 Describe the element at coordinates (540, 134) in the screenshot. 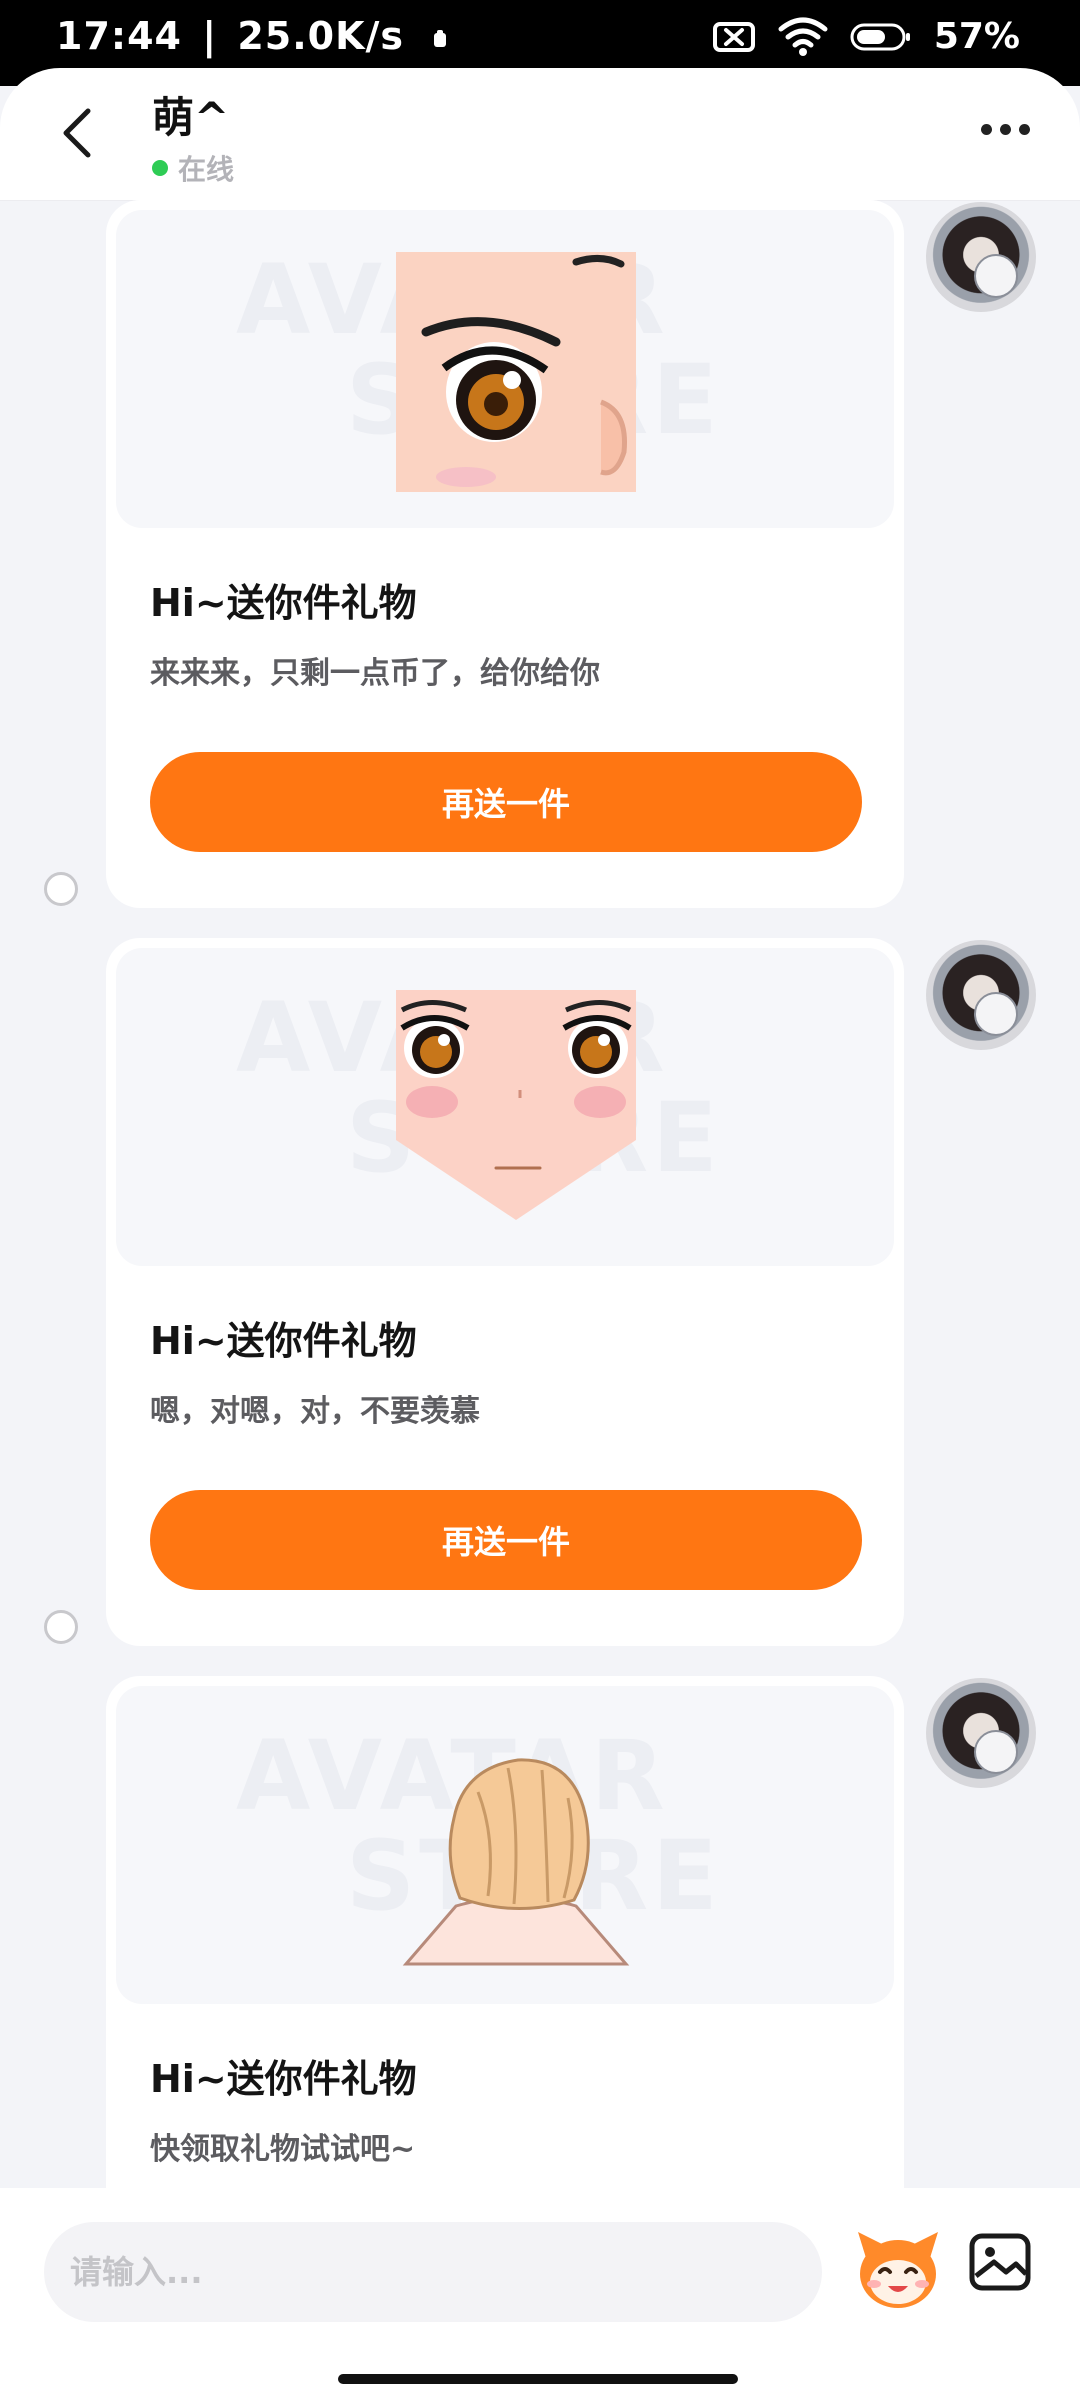

I see `chat-header: 萌^ 在线` at that location.